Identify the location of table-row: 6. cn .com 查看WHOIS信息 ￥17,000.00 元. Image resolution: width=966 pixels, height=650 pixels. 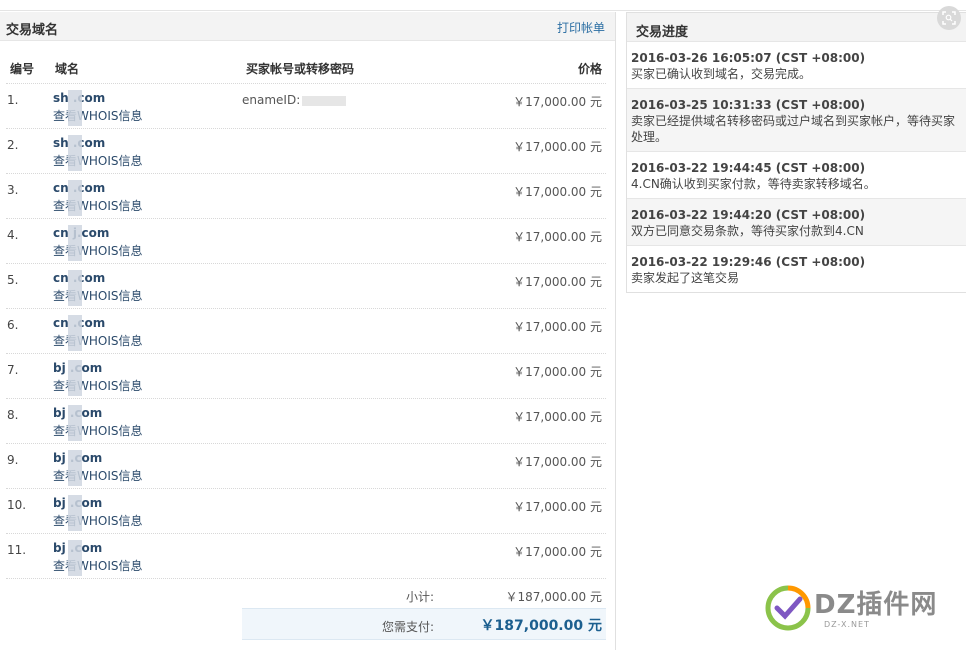
(306, 331).